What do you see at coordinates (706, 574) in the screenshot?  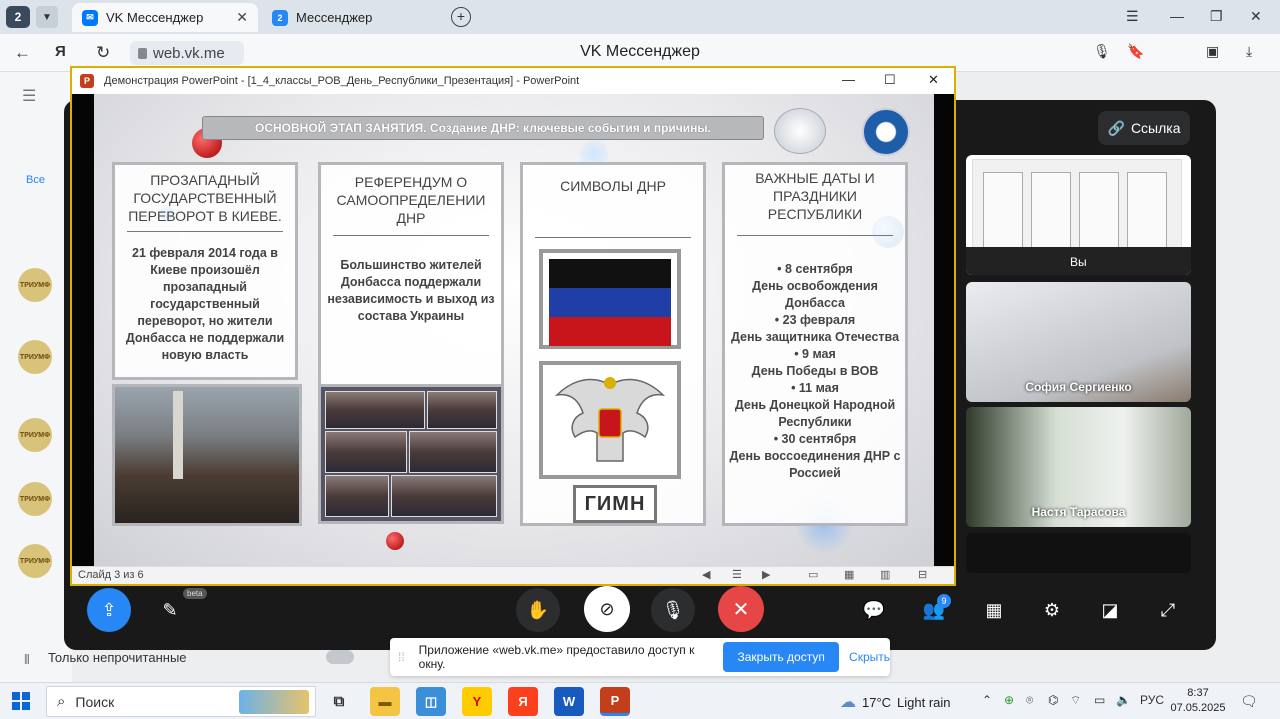 I see `previous-slide-icon: ◀` at bounding box center [706, 574].